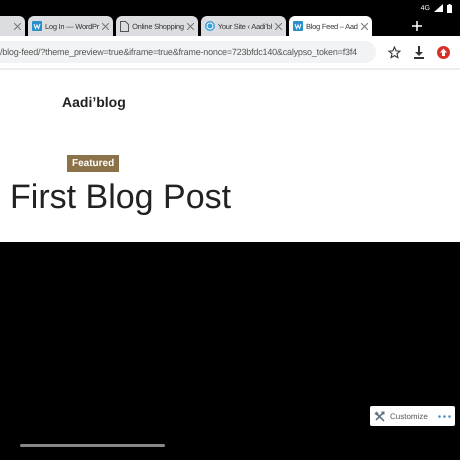 The image size is (460, 460). Describe the element at coordinates (188, 52) in the screenshot. I see `address-field: /blog-feed/?theme_preview=true&iframe=true&frame-nonce=723bfdc140&calypso_token=f3f4` at that location.